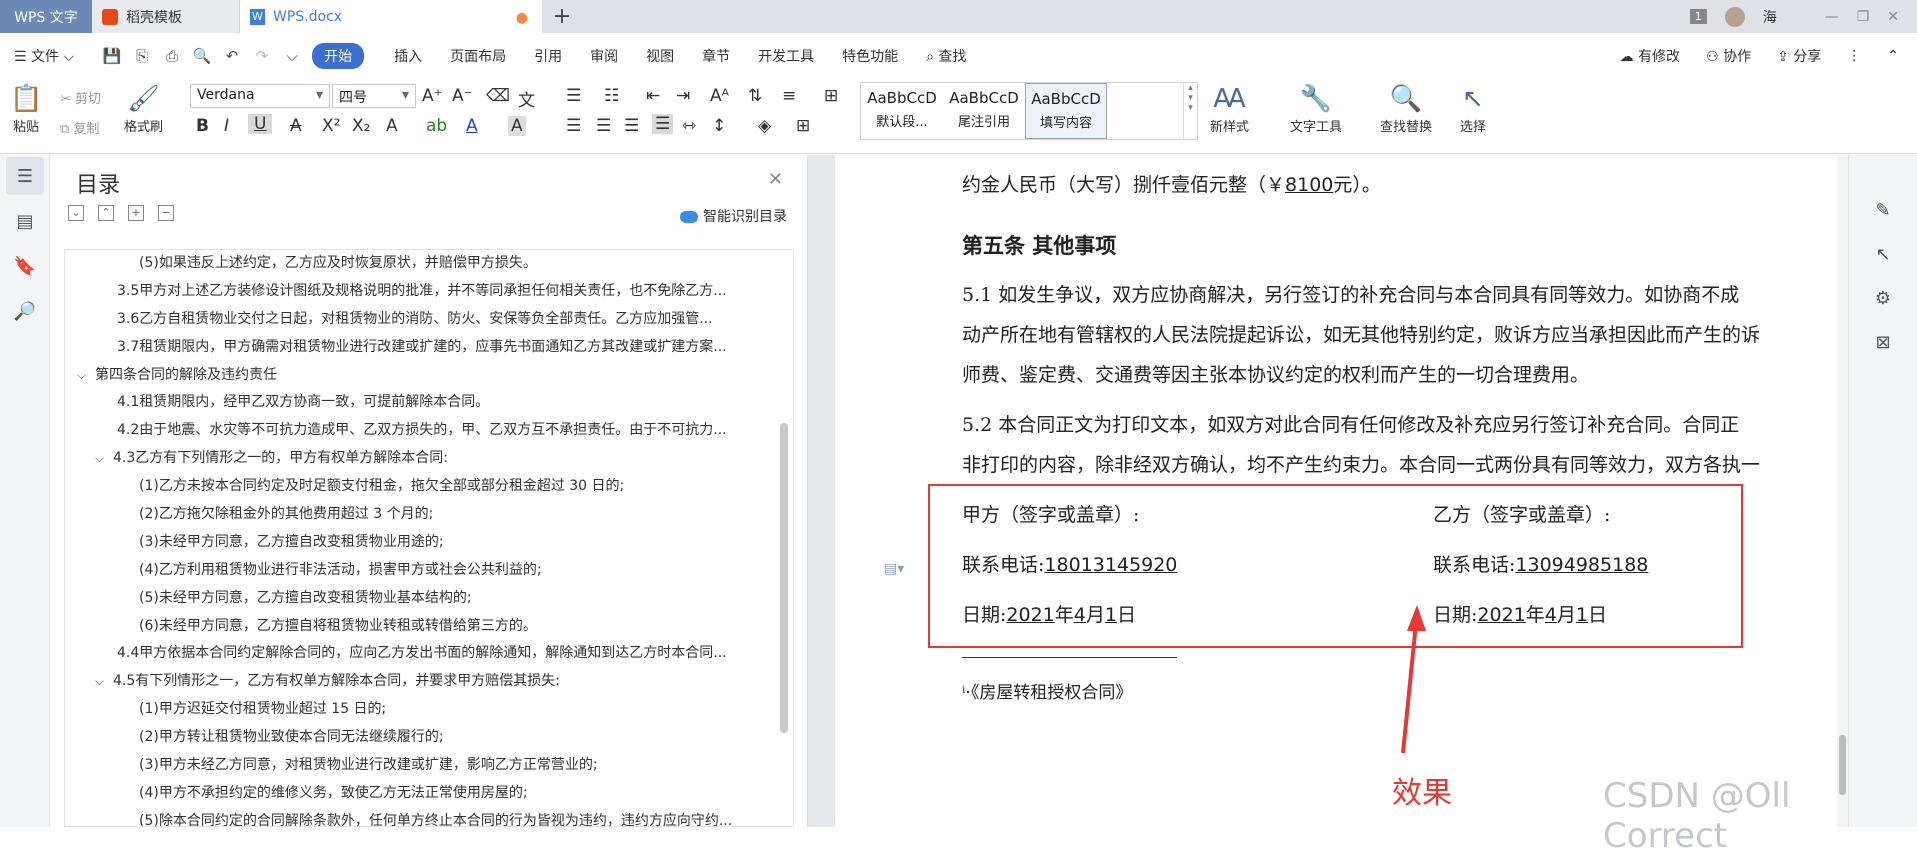  What do you see at coordinates (262, 56) in the screenshot?
I see `redo-icon: ↷` at bounding box center [262, 56].